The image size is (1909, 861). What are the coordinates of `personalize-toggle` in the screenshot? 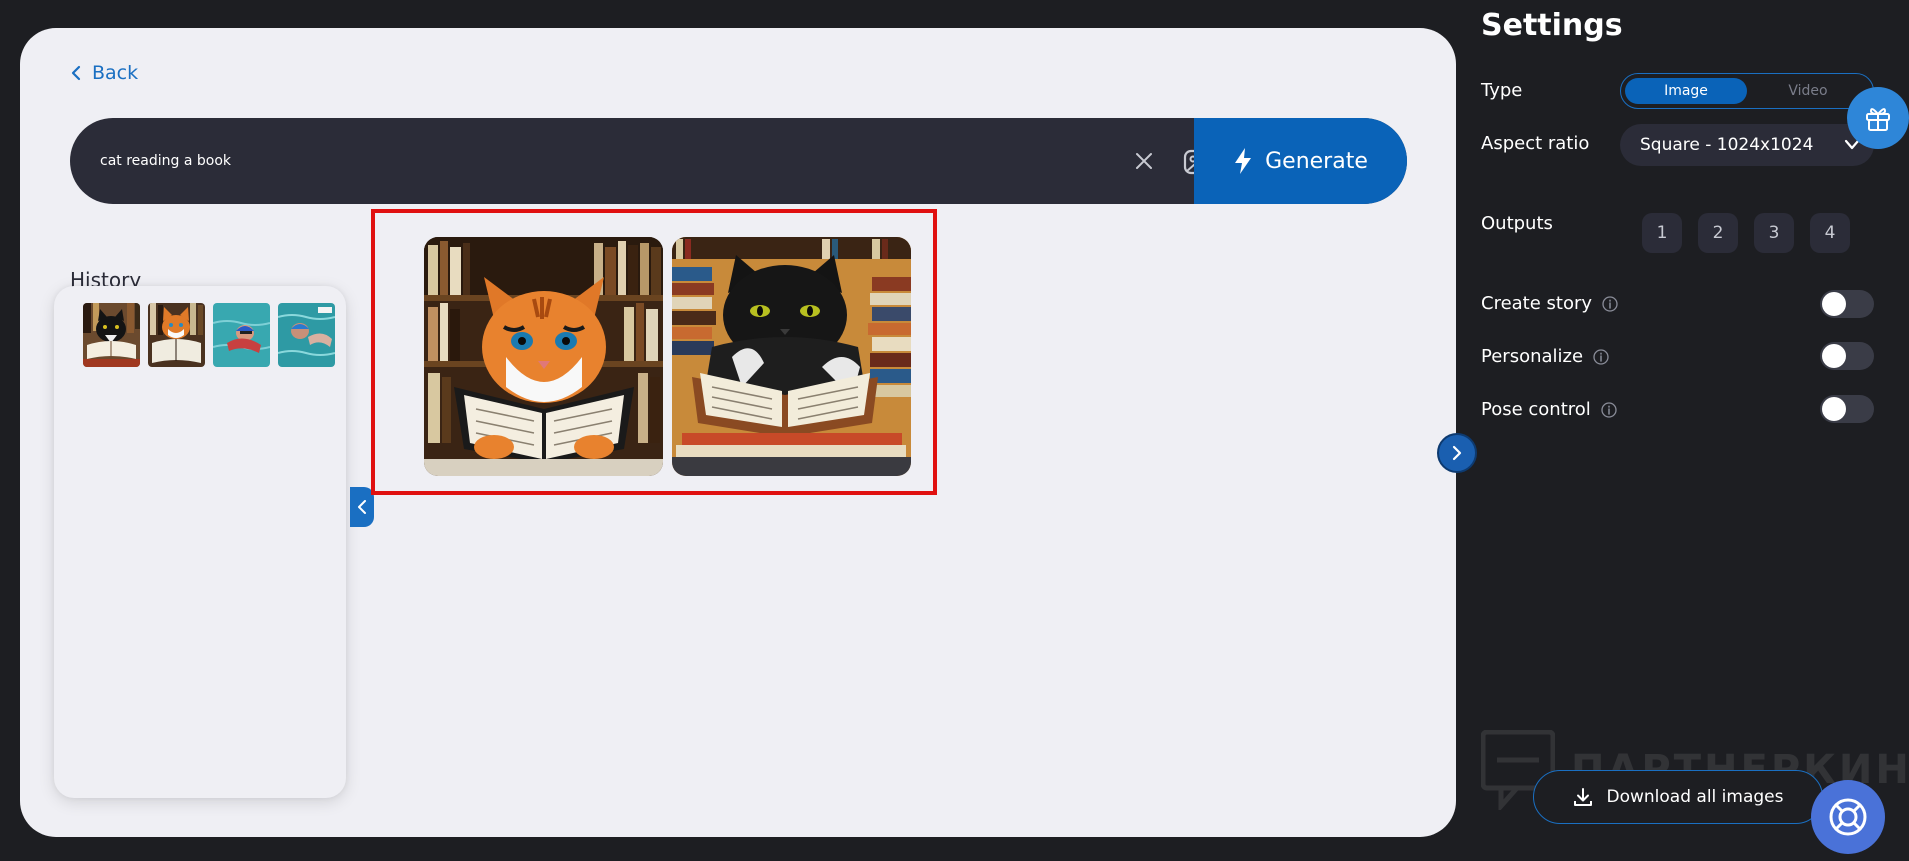 It's located at (1847, 356).